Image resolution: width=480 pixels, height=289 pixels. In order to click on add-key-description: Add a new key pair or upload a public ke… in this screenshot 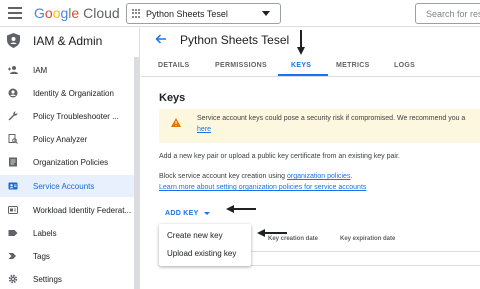, I will do `click(279, 156)`.